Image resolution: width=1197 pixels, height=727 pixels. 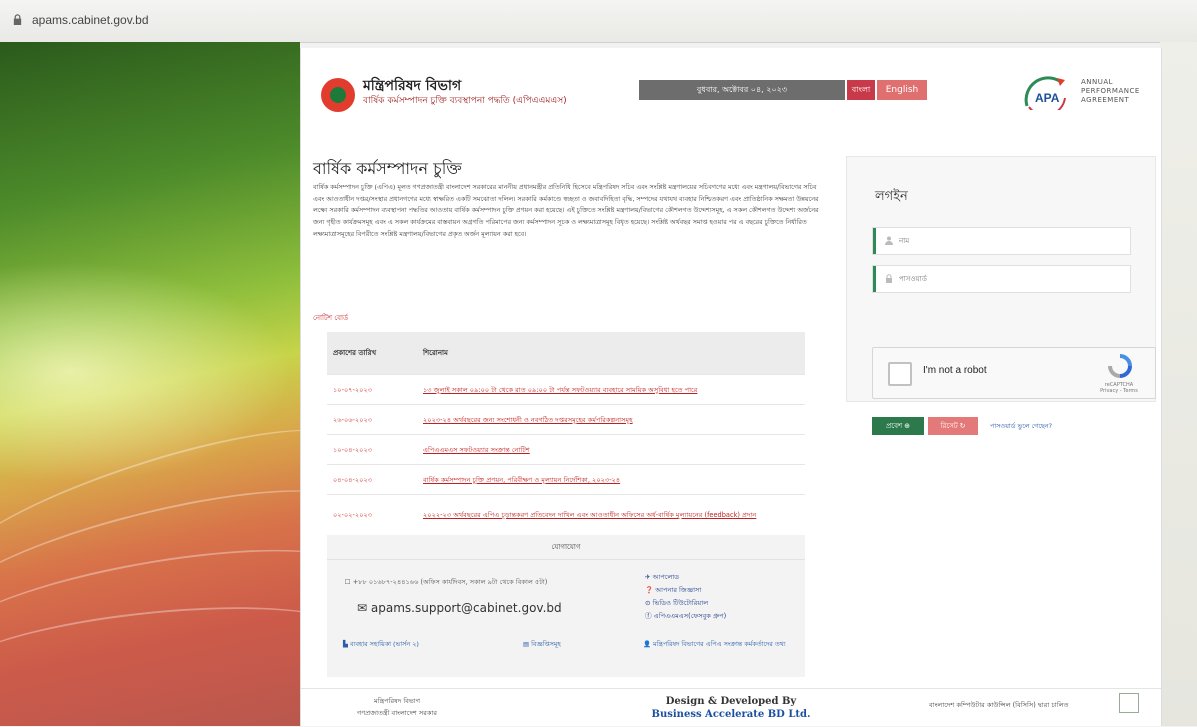 What do you see at coordinates (1009, 279) in the screenshot?
I see `password-input` at bounding box center [1009, 279].